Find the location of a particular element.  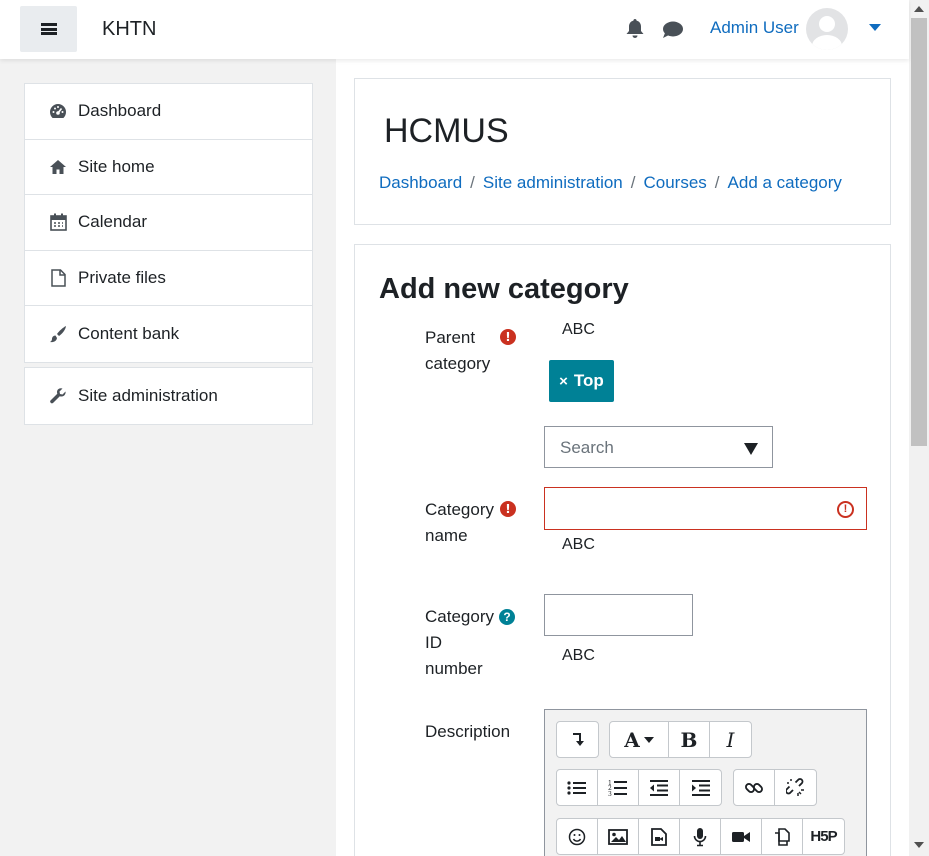

copy-files-icon is located at coordinates (782, 836).